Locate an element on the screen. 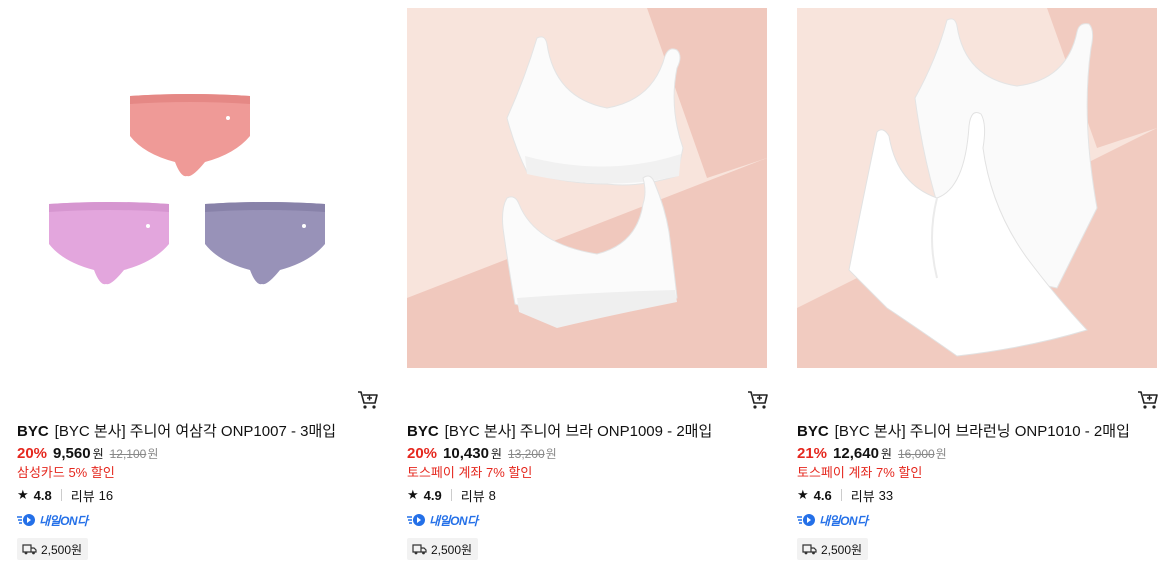  rating-score: 4.6 is located at coordinates (822, 495).